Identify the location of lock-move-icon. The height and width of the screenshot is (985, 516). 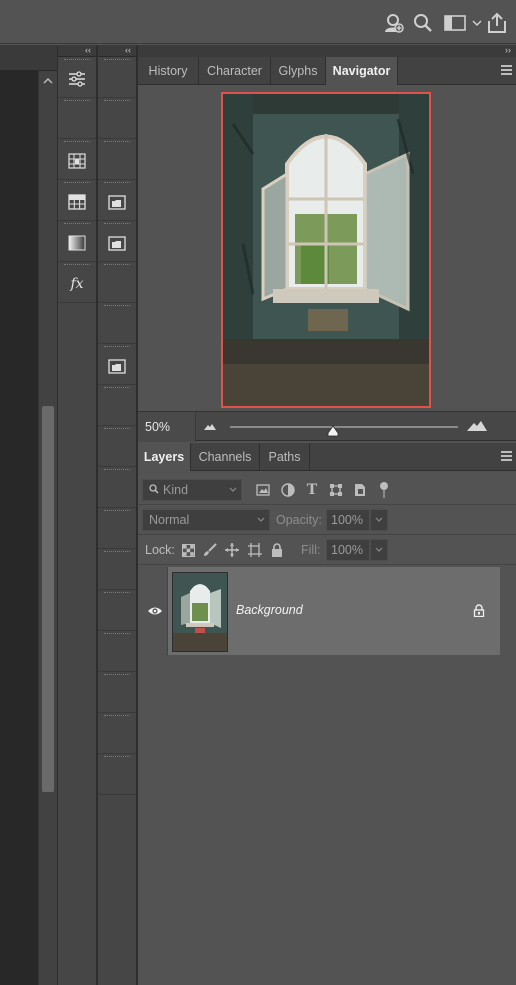
(232, 550).